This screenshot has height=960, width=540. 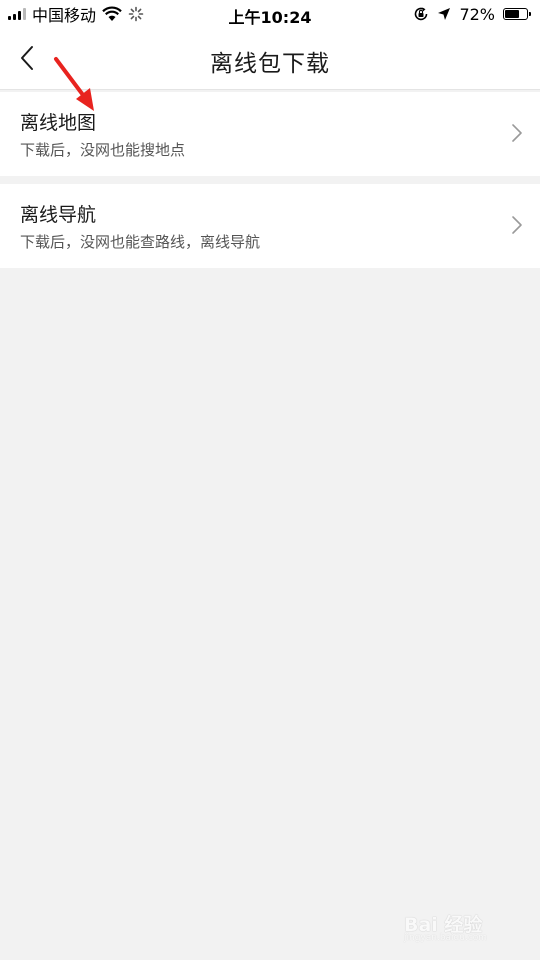 I want to click on location-icon, so click(x=444, y=14).